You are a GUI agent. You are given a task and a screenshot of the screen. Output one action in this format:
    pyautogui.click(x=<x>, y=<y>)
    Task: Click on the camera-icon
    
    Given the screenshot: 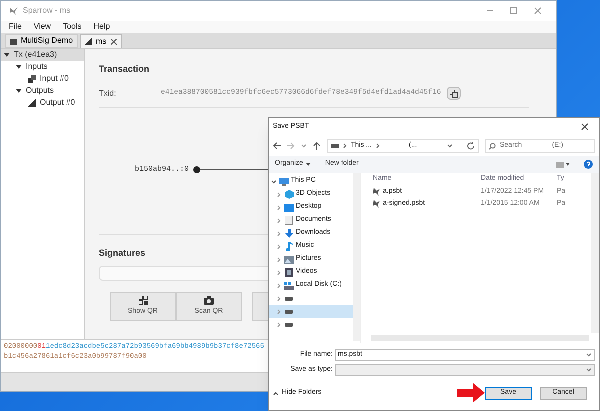 What is the action you would take?
    pyautogui.click(x=209, y=300)
    